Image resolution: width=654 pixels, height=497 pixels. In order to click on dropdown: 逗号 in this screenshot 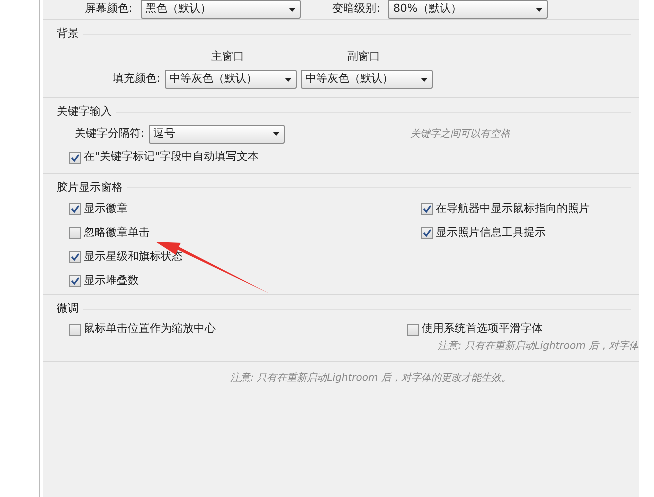, I will do `click(216, 134)`.